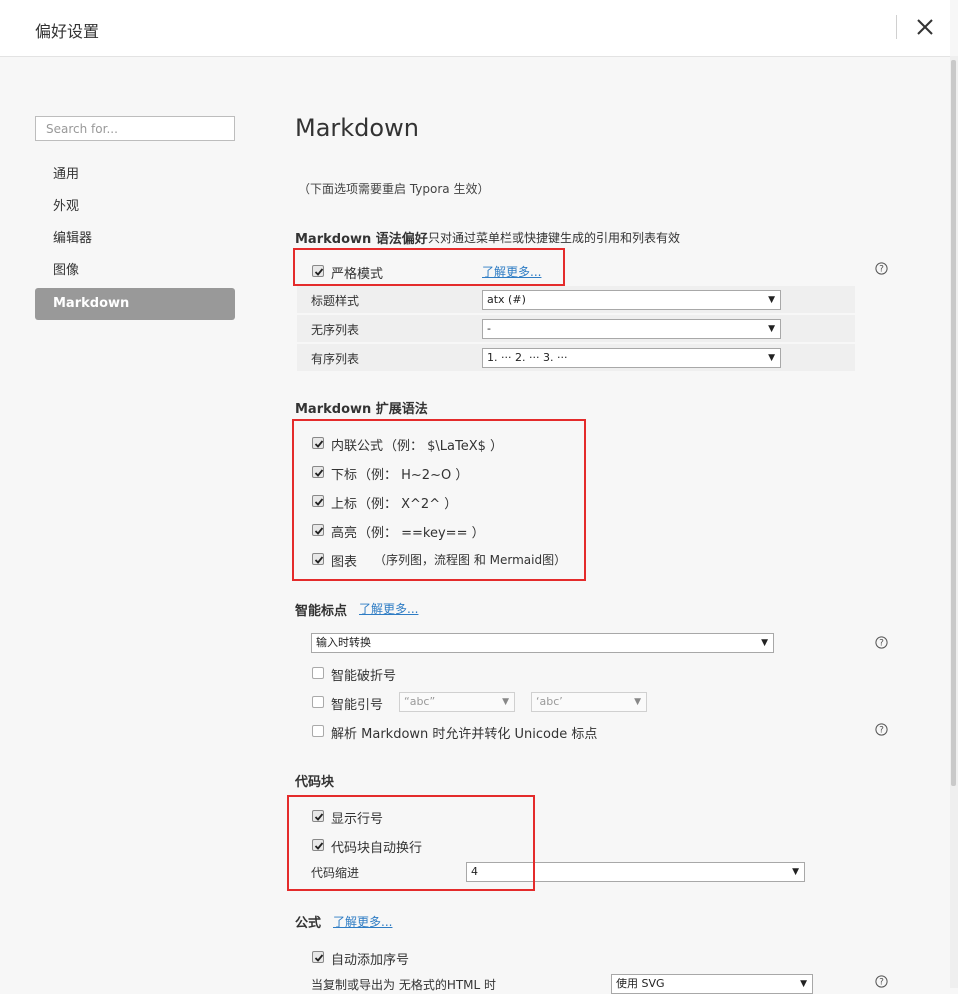 The image size is (958, 994). Describe the element at coordinates (343, 642) in the screenshot. I see `smart-punct-mode-value: 输入时转换` at that location.